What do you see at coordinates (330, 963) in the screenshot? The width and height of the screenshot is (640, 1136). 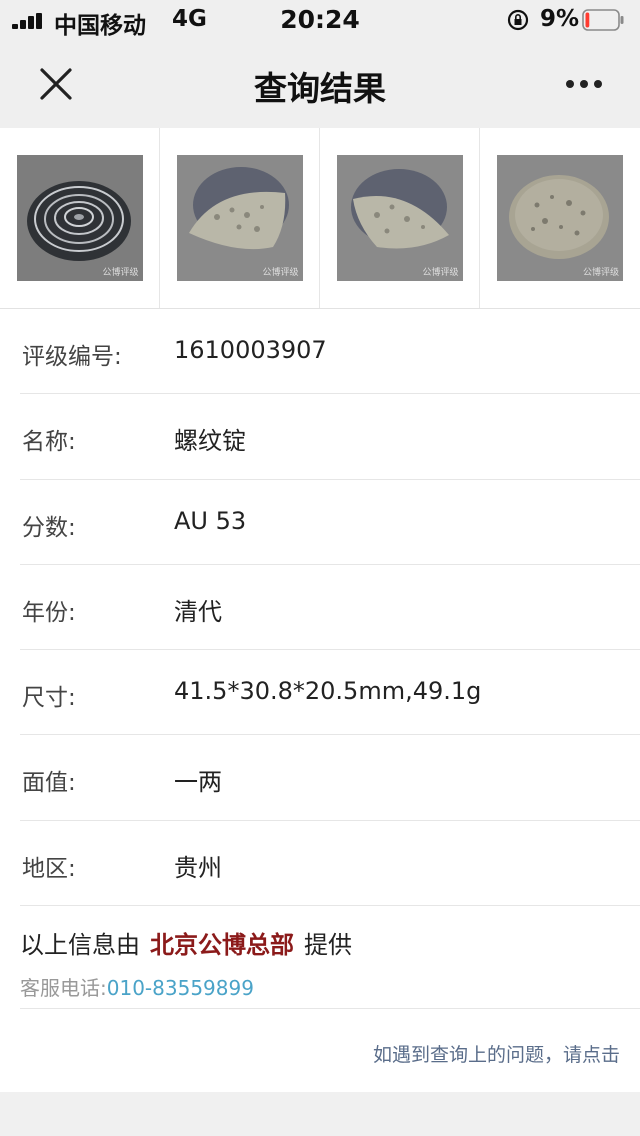 I see `provider-info: 以上信息由 北京公博总部 提供 客服电话:010-83559899` at bounding box center [330, 963].